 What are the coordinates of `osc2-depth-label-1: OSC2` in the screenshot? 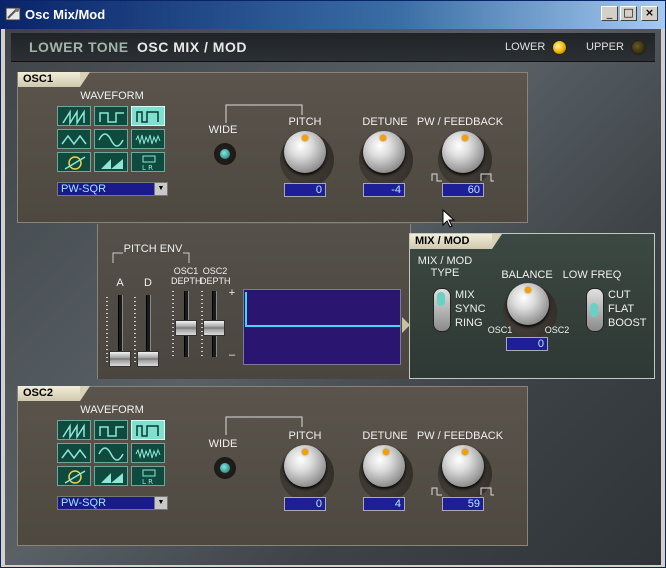 It's located at (215, 271).